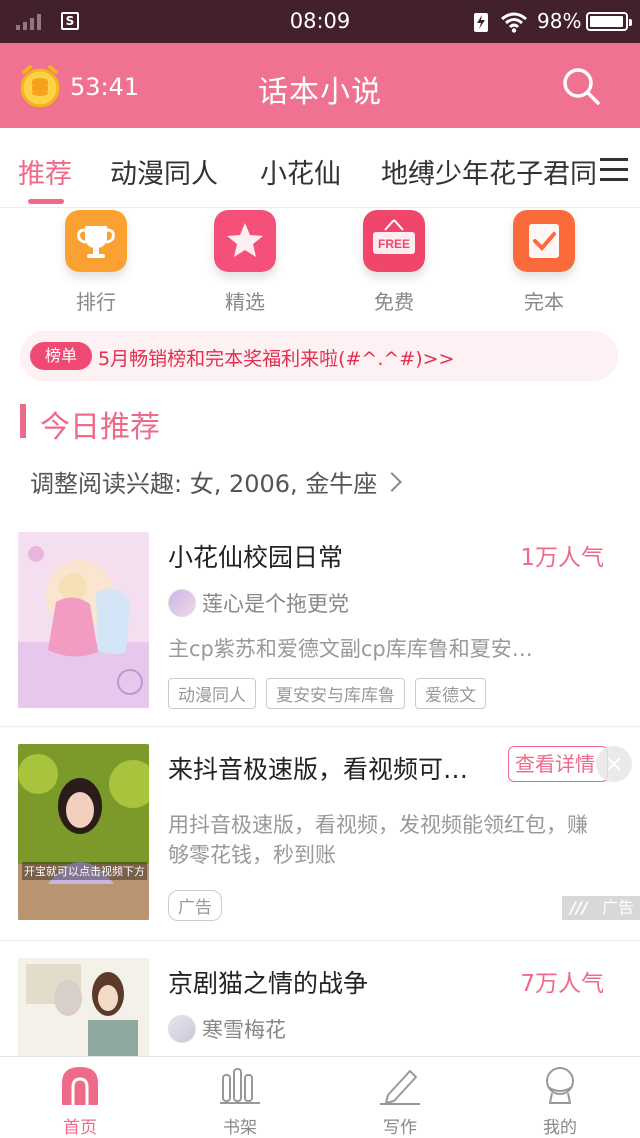 This screenshot has height=1138, width=640. Describe the element at coordinates (617, 907) in the screenshot. I see `ad-badge-text: 广告` at that location.